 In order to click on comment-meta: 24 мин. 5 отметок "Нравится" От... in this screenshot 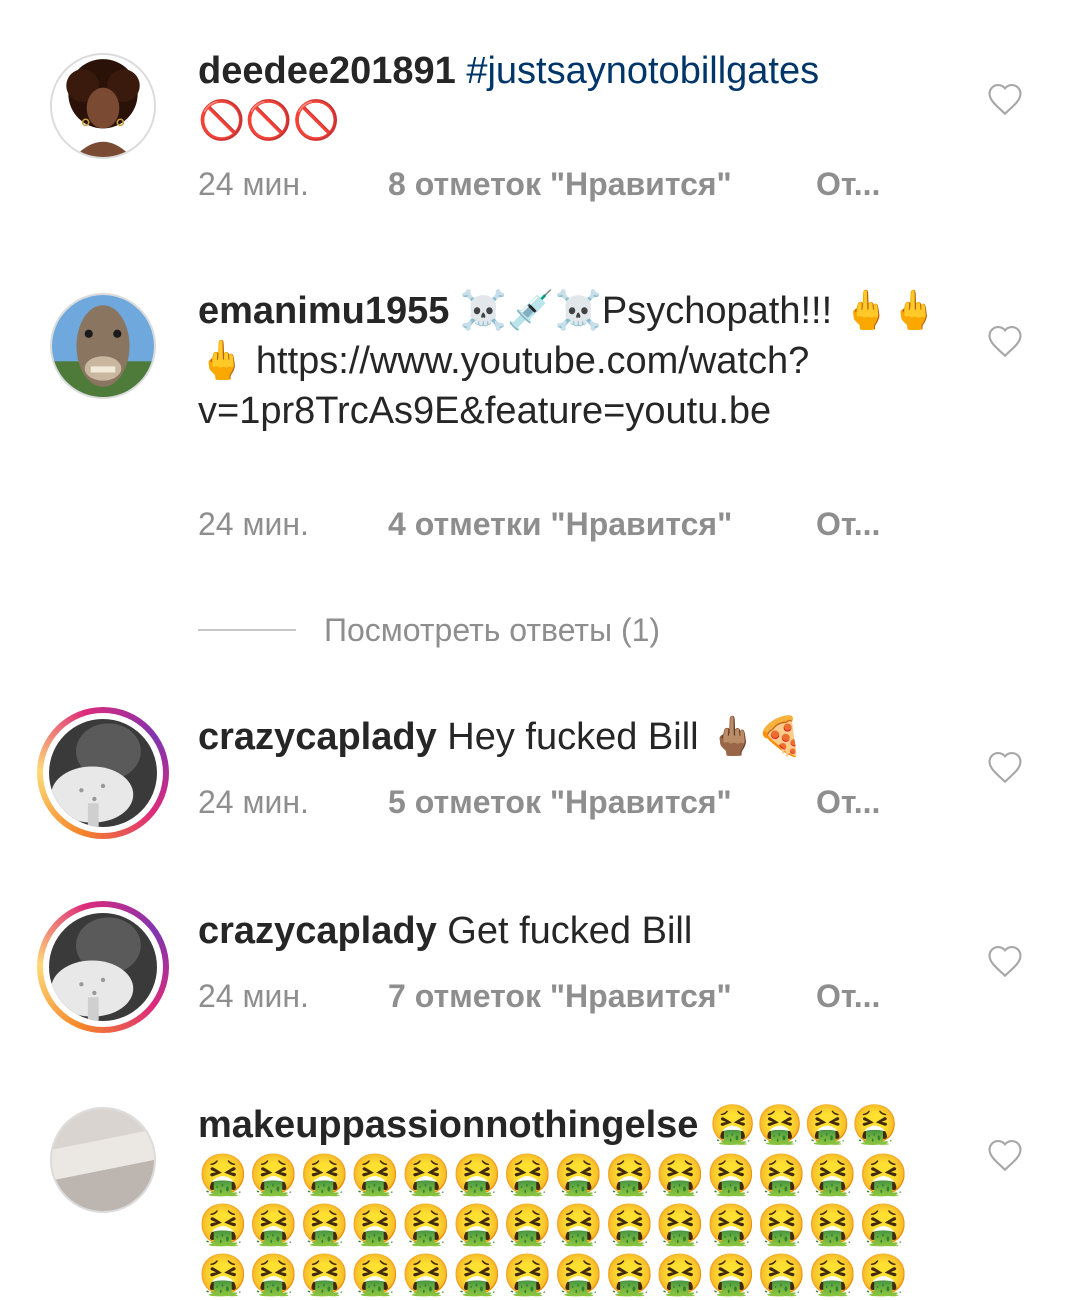, I will do `click(539, 802)`.